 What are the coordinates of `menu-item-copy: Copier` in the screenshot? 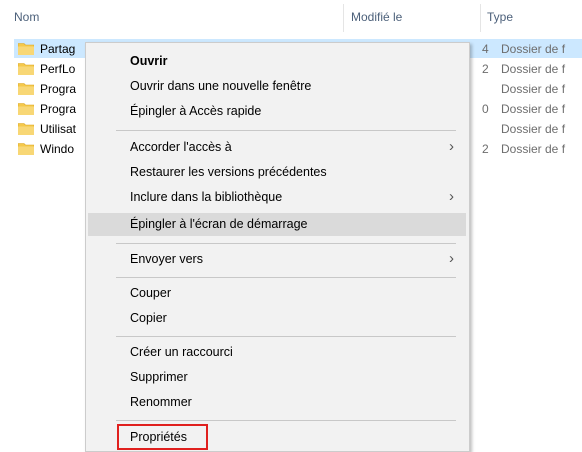 It's located at (277, 318).